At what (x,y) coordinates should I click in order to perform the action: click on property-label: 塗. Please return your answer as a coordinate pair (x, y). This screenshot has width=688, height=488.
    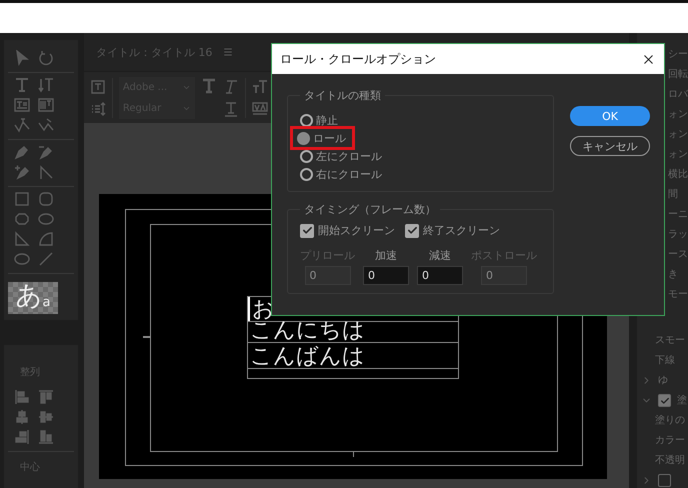
    Looking at the image, I should click on (682, 401).